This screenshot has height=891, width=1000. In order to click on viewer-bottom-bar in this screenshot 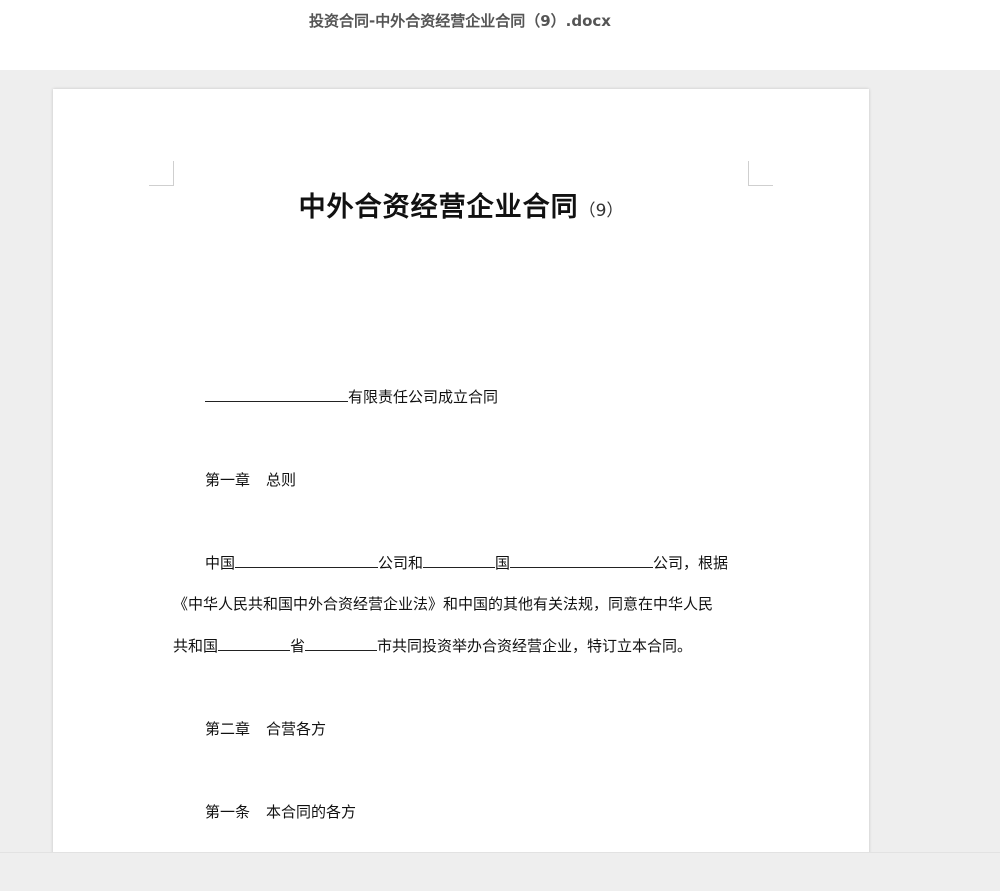, I will do `click(500, 871)`.